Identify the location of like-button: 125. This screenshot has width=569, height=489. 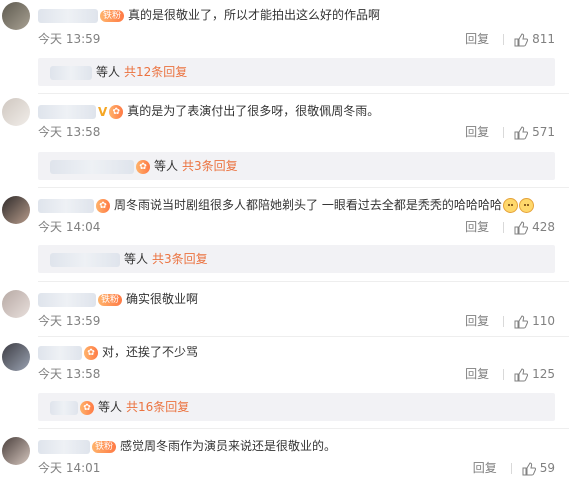
(534, 374).